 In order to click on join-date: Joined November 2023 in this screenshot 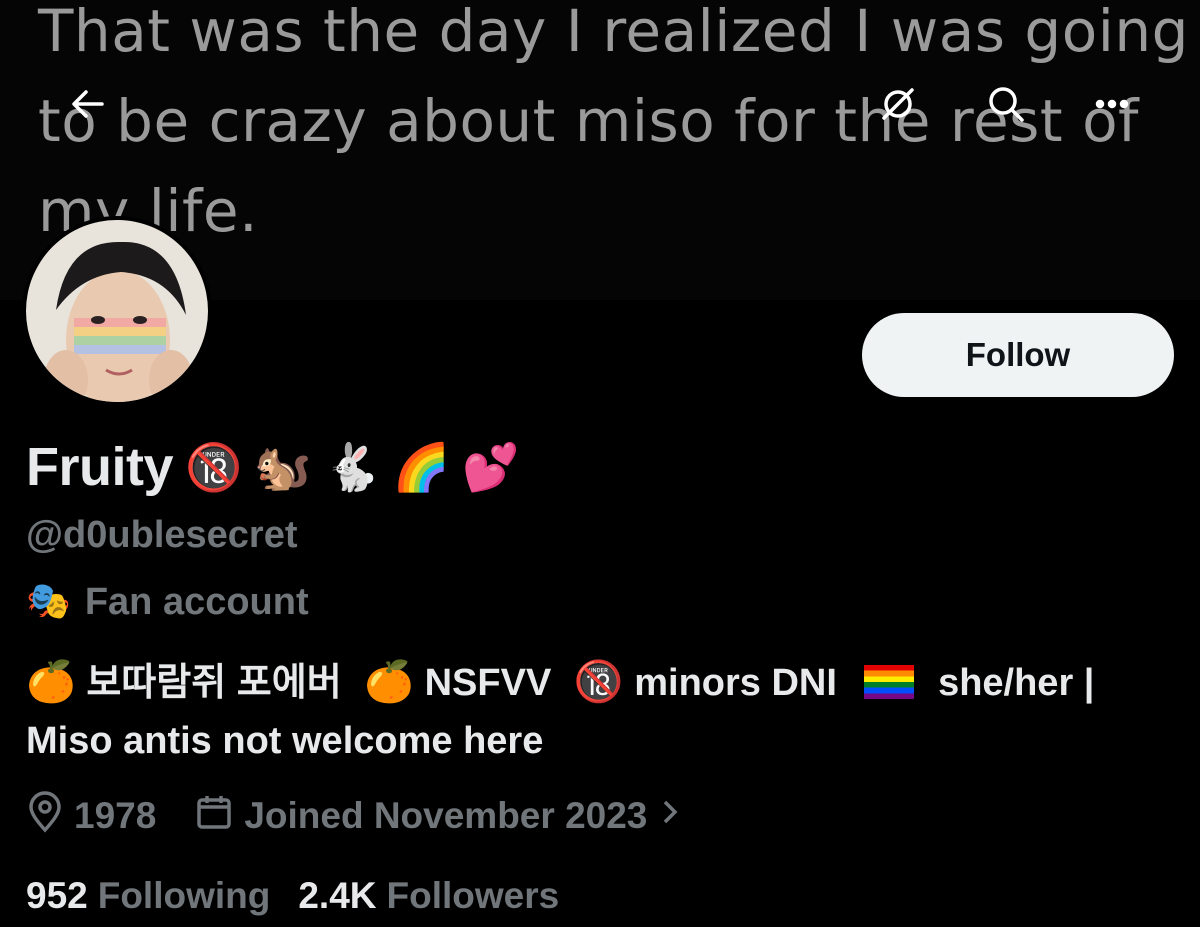, I will do `click(438, 816)`.